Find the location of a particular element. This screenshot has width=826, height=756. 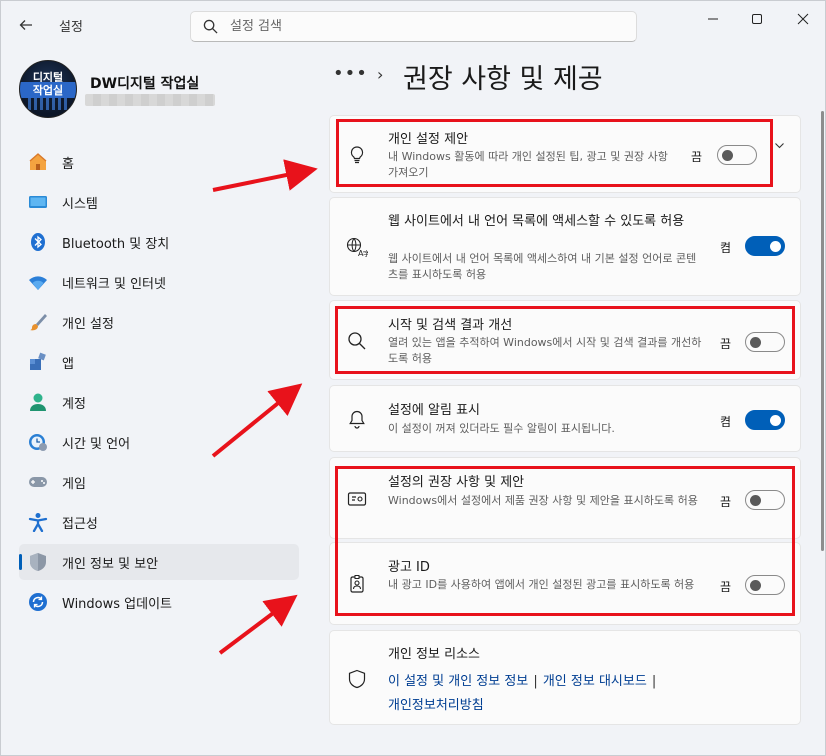

sidebar-item-accounts: 계정 is located at coordinates (159, 402).